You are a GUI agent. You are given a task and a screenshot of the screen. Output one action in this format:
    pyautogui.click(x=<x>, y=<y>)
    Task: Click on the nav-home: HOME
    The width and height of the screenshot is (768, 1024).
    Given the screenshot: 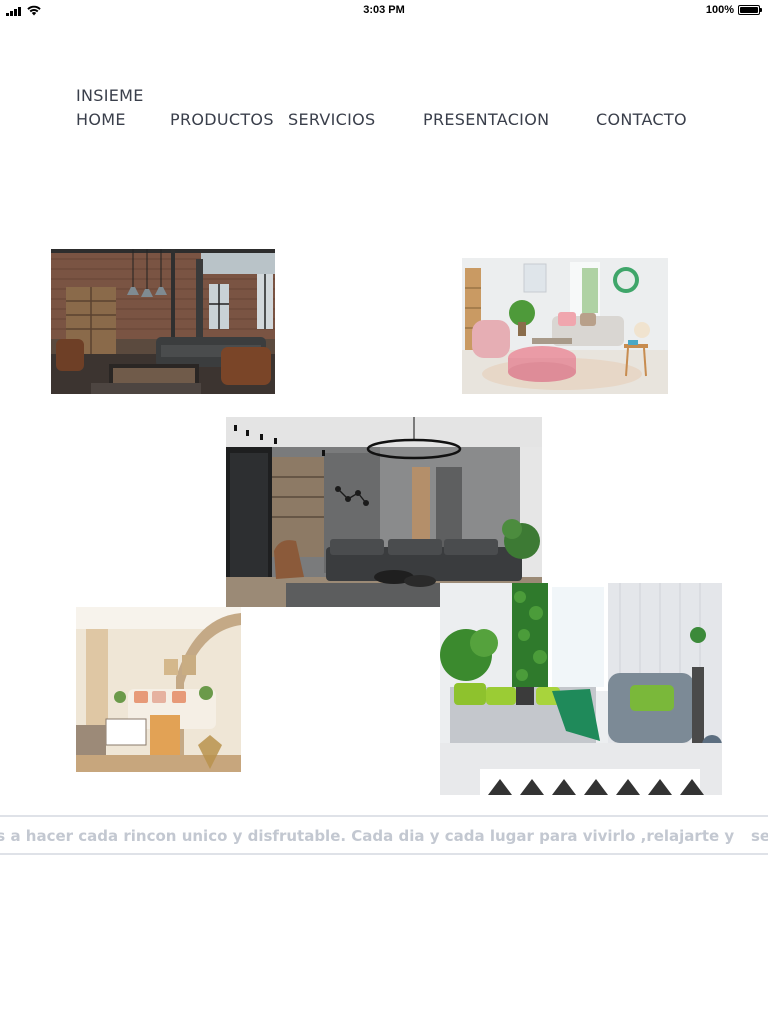 What is the action you would take?
    pyautogui.click(x=101, y=119)
    